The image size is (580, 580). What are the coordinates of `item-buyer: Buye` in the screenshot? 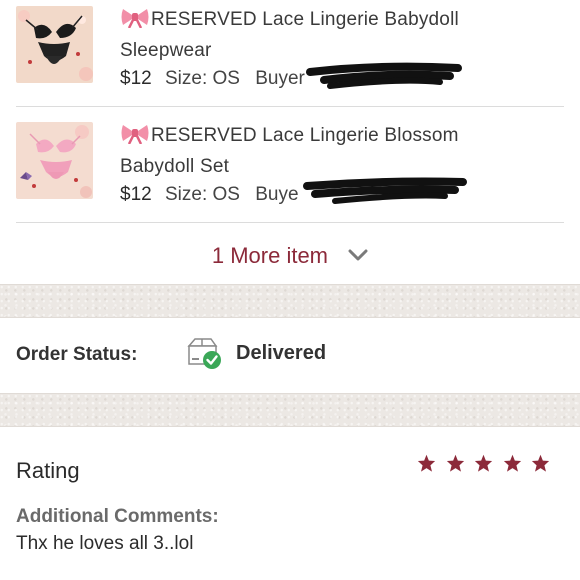 It's located at (277, 194).